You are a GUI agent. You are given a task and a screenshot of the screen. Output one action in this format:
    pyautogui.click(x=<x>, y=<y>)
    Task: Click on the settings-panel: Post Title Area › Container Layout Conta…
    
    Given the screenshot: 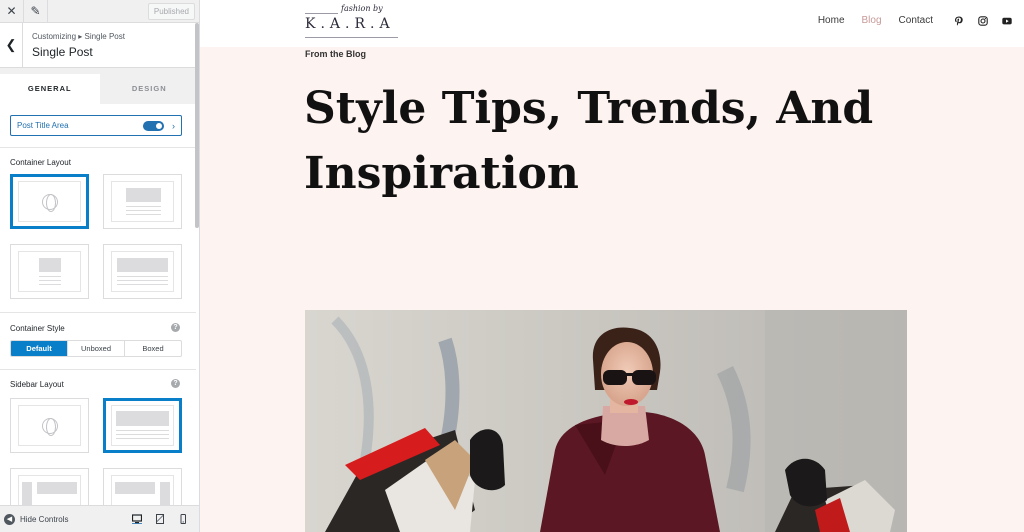 What is the action you would take?
    pyautogui.click(x=99, y=306)
    